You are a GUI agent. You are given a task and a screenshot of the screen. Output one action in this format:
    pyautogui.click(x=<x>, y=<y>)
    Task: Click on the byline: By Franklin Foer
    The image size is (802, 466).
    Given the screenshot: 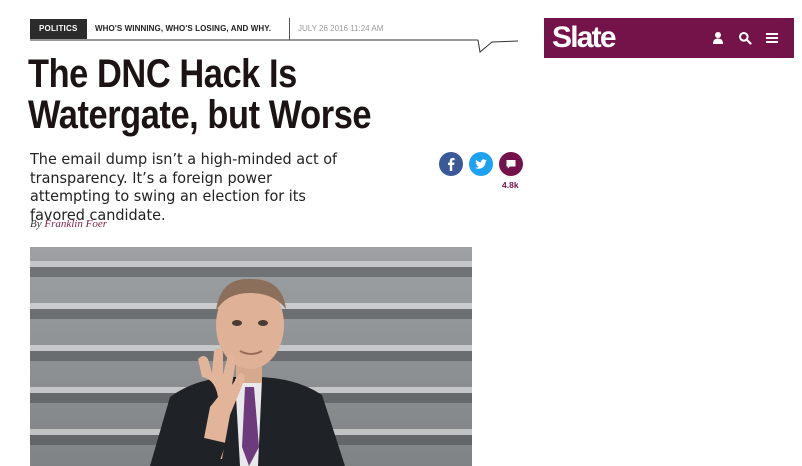 What is the action you would take?
    pyautogui.click(x=68, y=224)
    